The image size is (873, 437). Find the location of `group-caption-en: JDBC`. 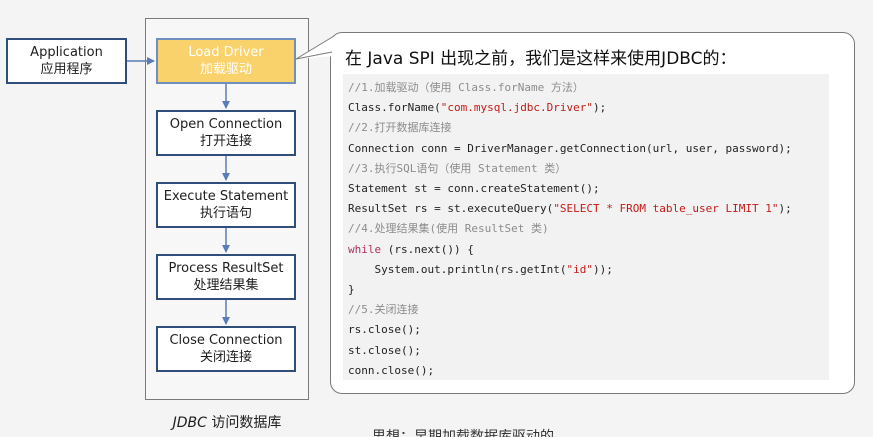

group-caption-en: JDBC is located at coordinates (189, 423).